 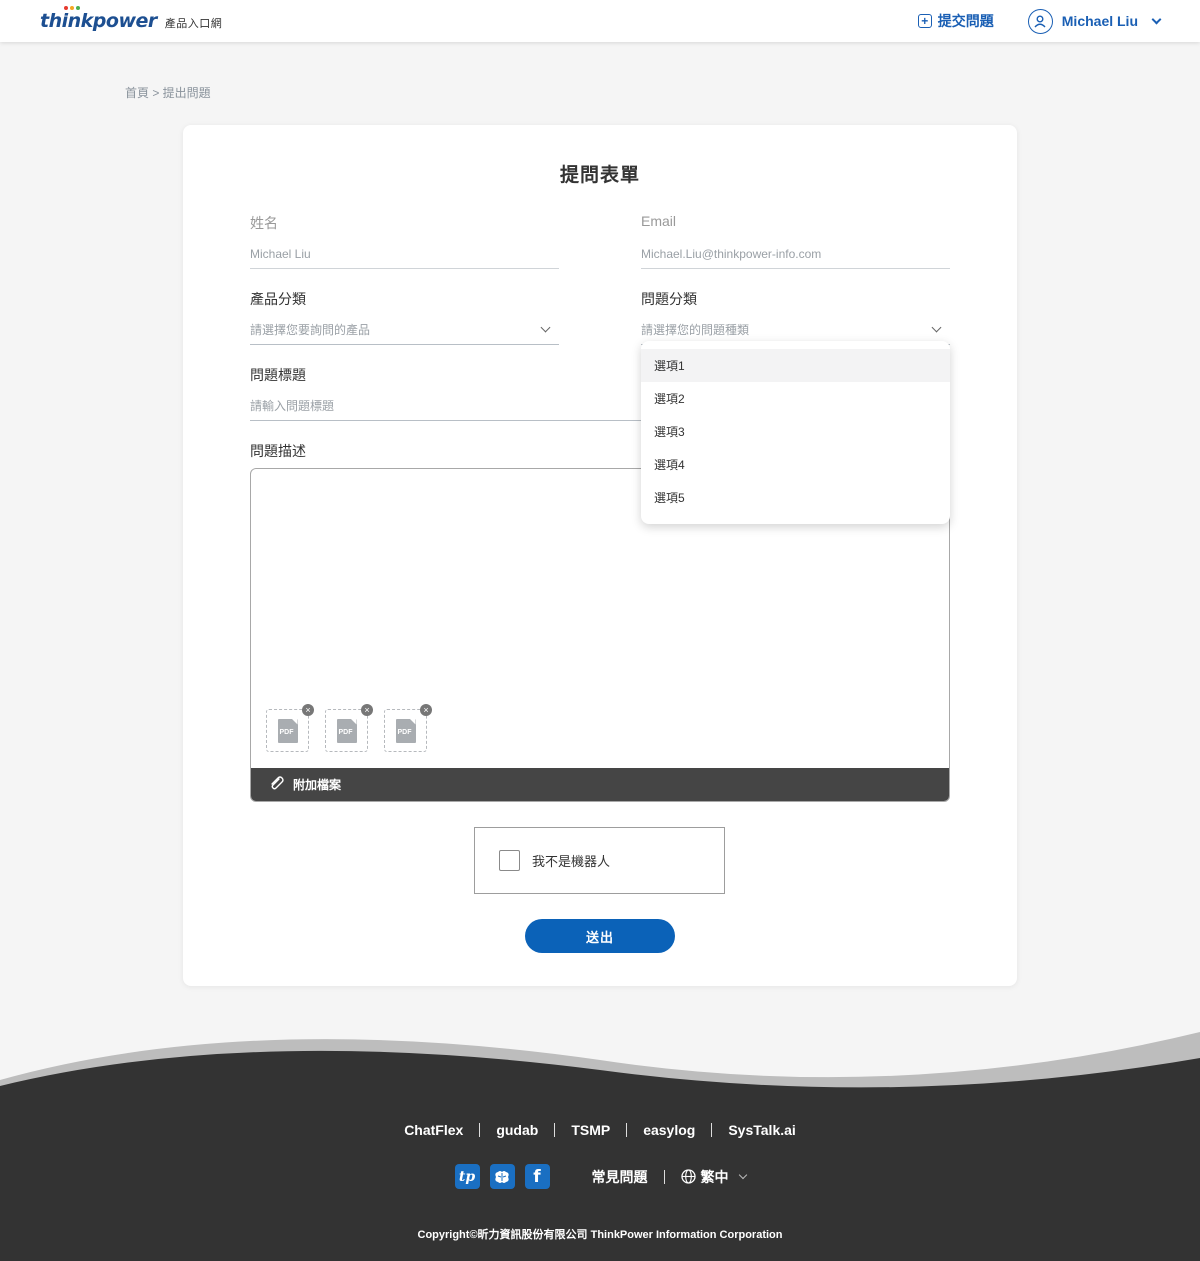 What do you see at coordinates (795, 398) in the screenshot?
I see `dropdown-option: 選項2` at bounding box center [795, 398].